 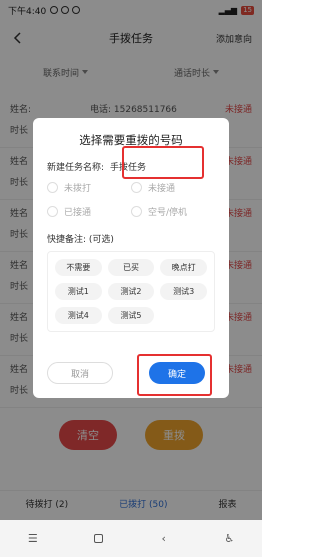 I want to click on note-tag: 测试5, so click(x=131, y=315).